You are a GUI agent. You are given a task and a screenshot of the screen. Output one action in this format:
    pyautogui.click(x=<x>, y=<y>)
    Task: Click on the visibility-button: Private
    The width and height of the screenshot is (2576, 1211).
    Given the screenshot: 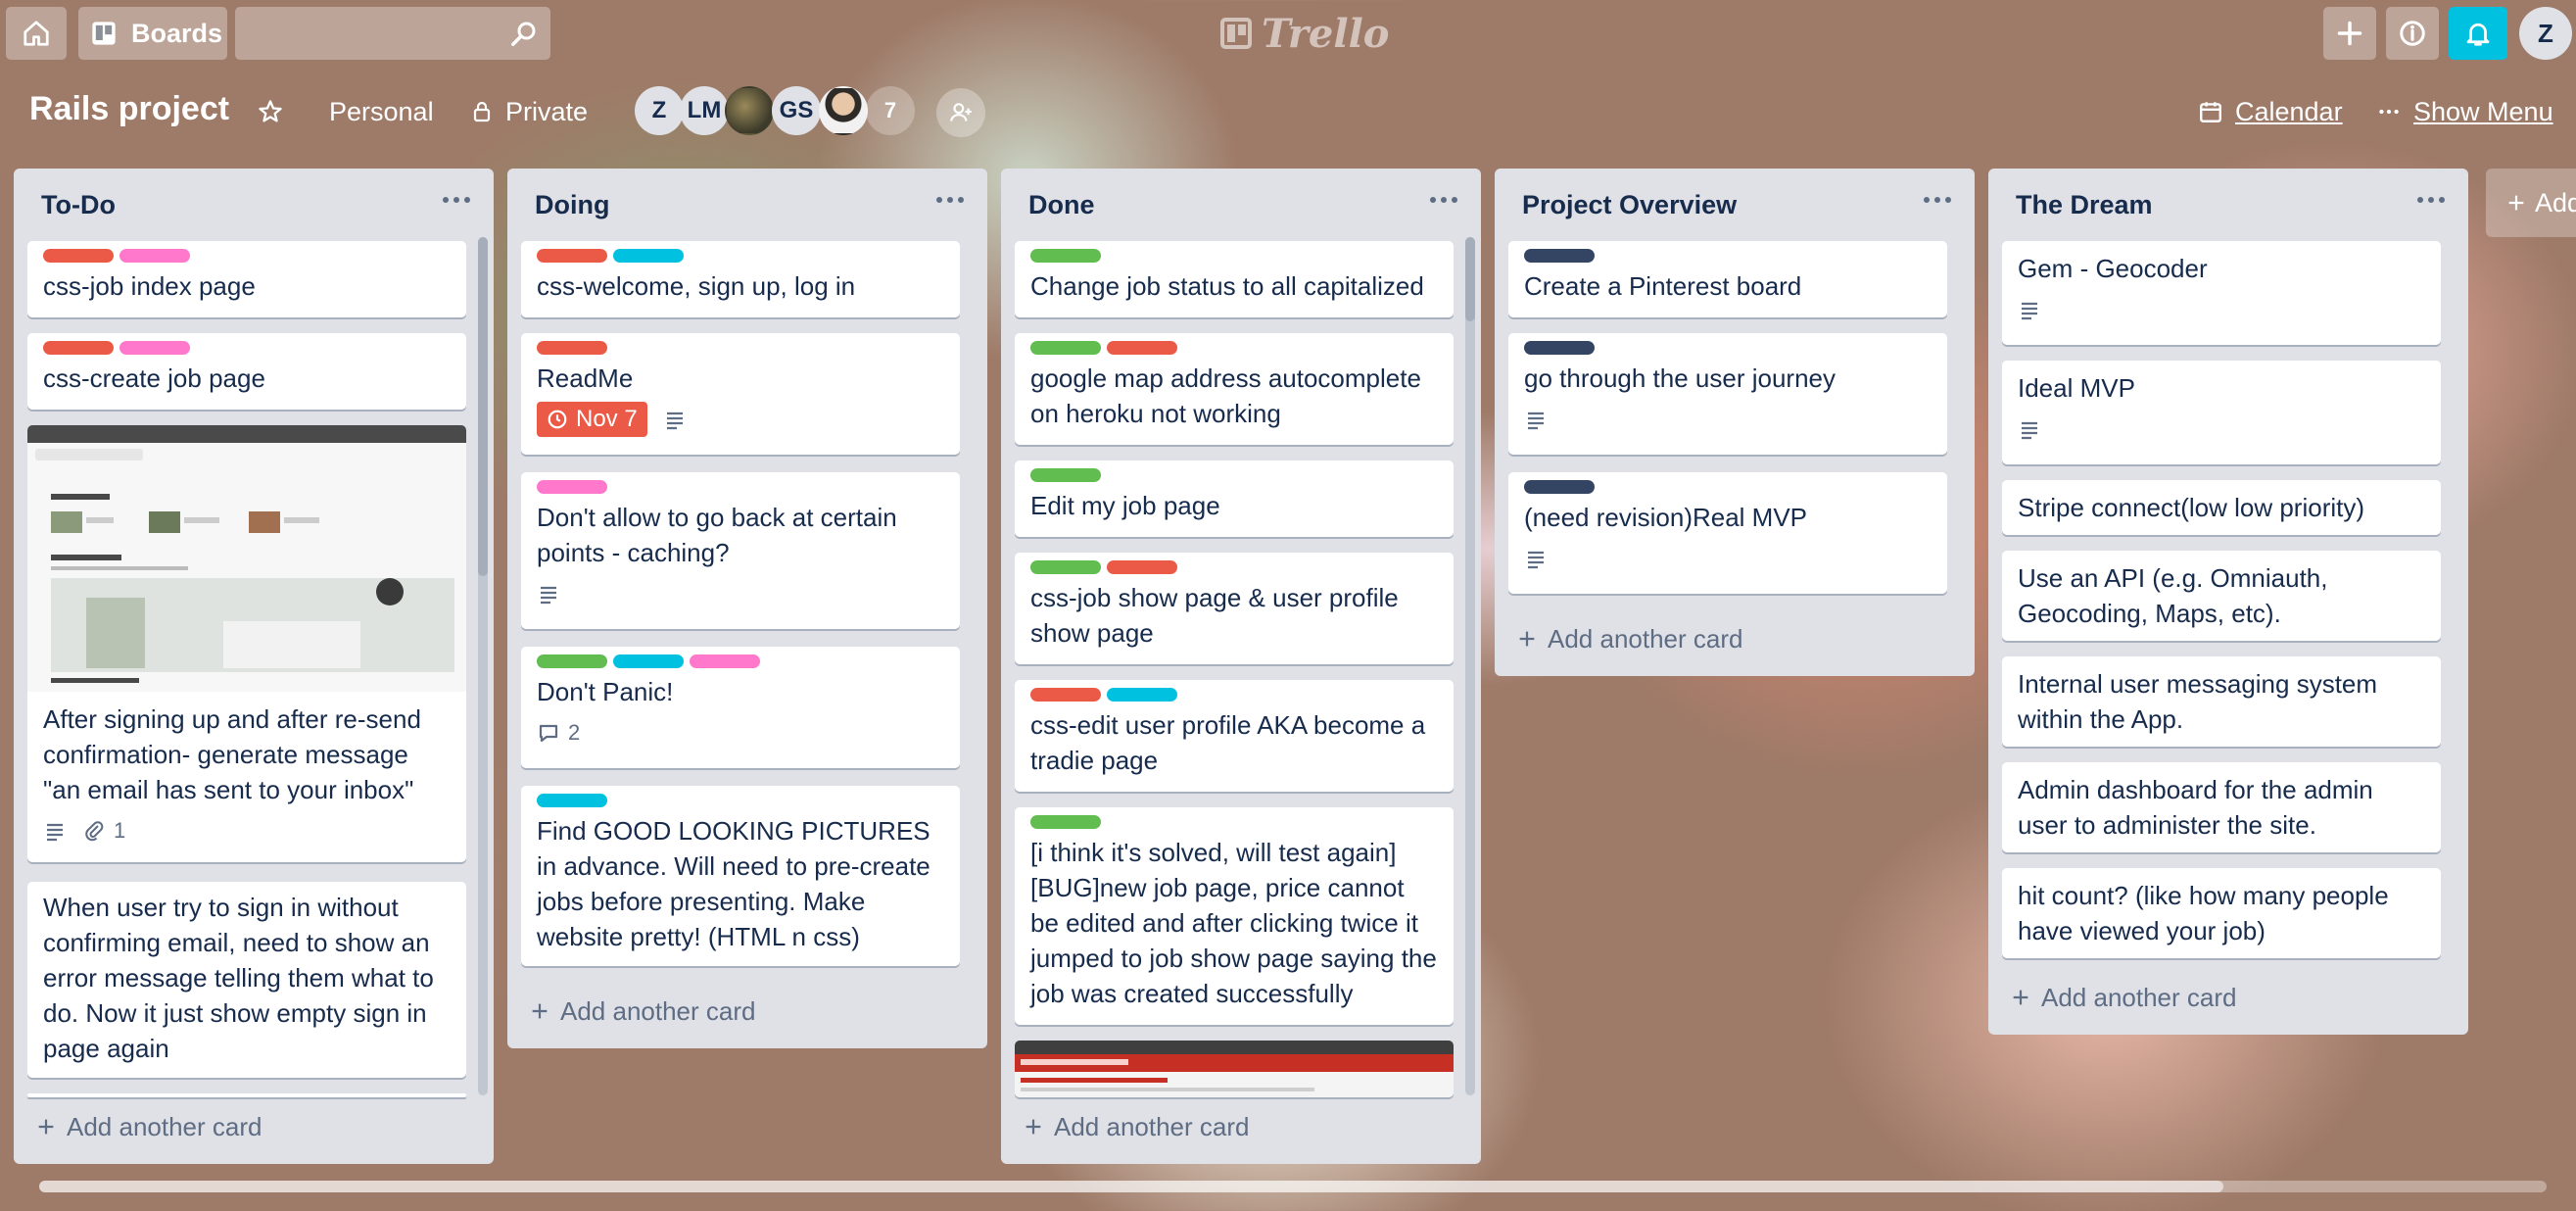 What is the action you would take?
    pyautogui.click(x=529, y=111)
    